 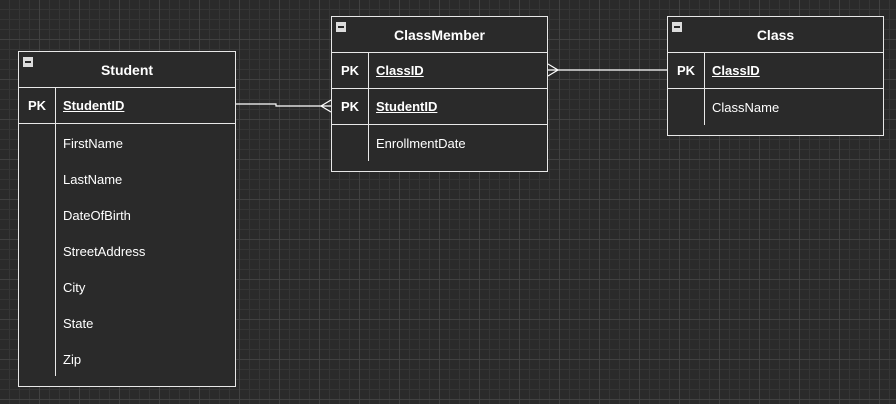 I want to click on field-enrollmentdate: EnrollmentDate, so click(x=417, y=143).